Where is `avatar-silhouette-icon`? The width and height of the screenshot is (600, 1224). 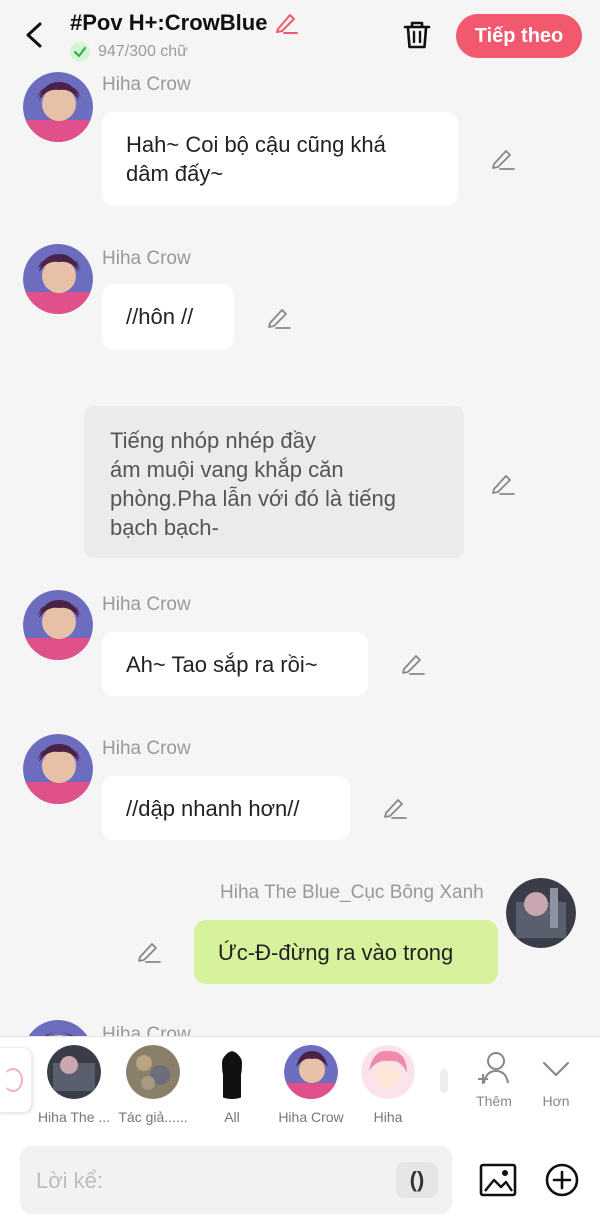
avatar-silhouette-icon is located at coordinates (232, 1072).